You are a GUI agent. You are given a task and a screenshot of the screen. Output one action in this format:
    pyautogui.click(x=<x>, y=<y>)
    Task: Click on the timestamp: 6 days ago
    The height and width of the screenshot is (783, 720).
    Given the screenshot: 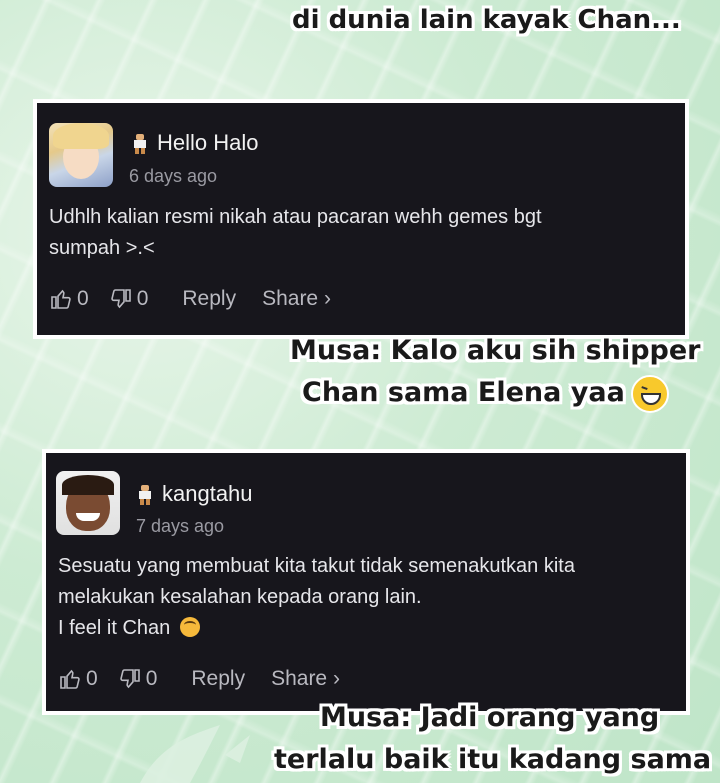 What is the action you would take?
    pyautogui.click(x=173, y=176)
    